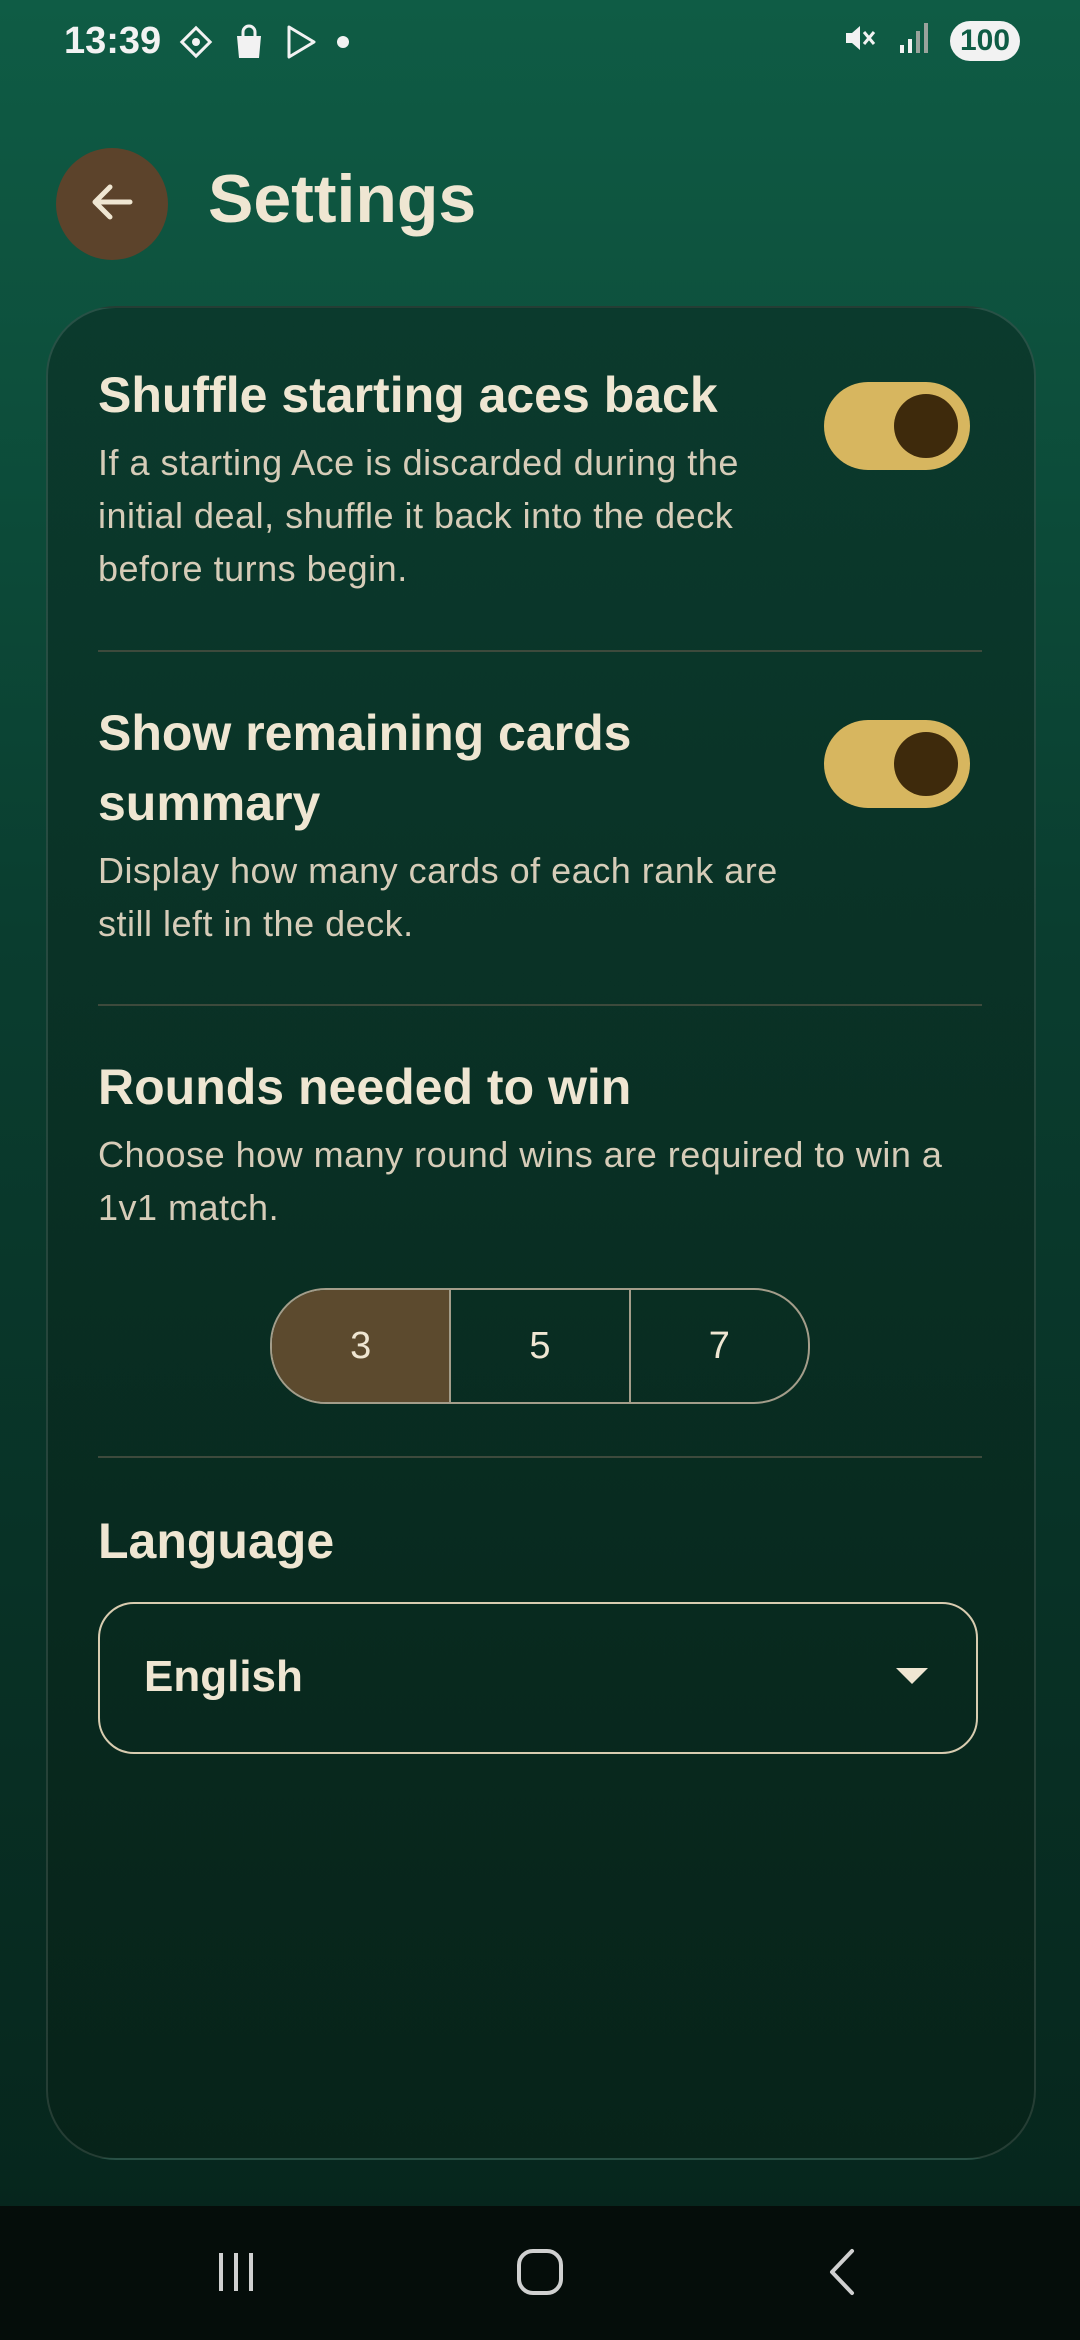  What do you see at coordinates (718, 1346) in the screenshot?
I see `rounds-option-7: 7` at bounding box center [718, 1346].